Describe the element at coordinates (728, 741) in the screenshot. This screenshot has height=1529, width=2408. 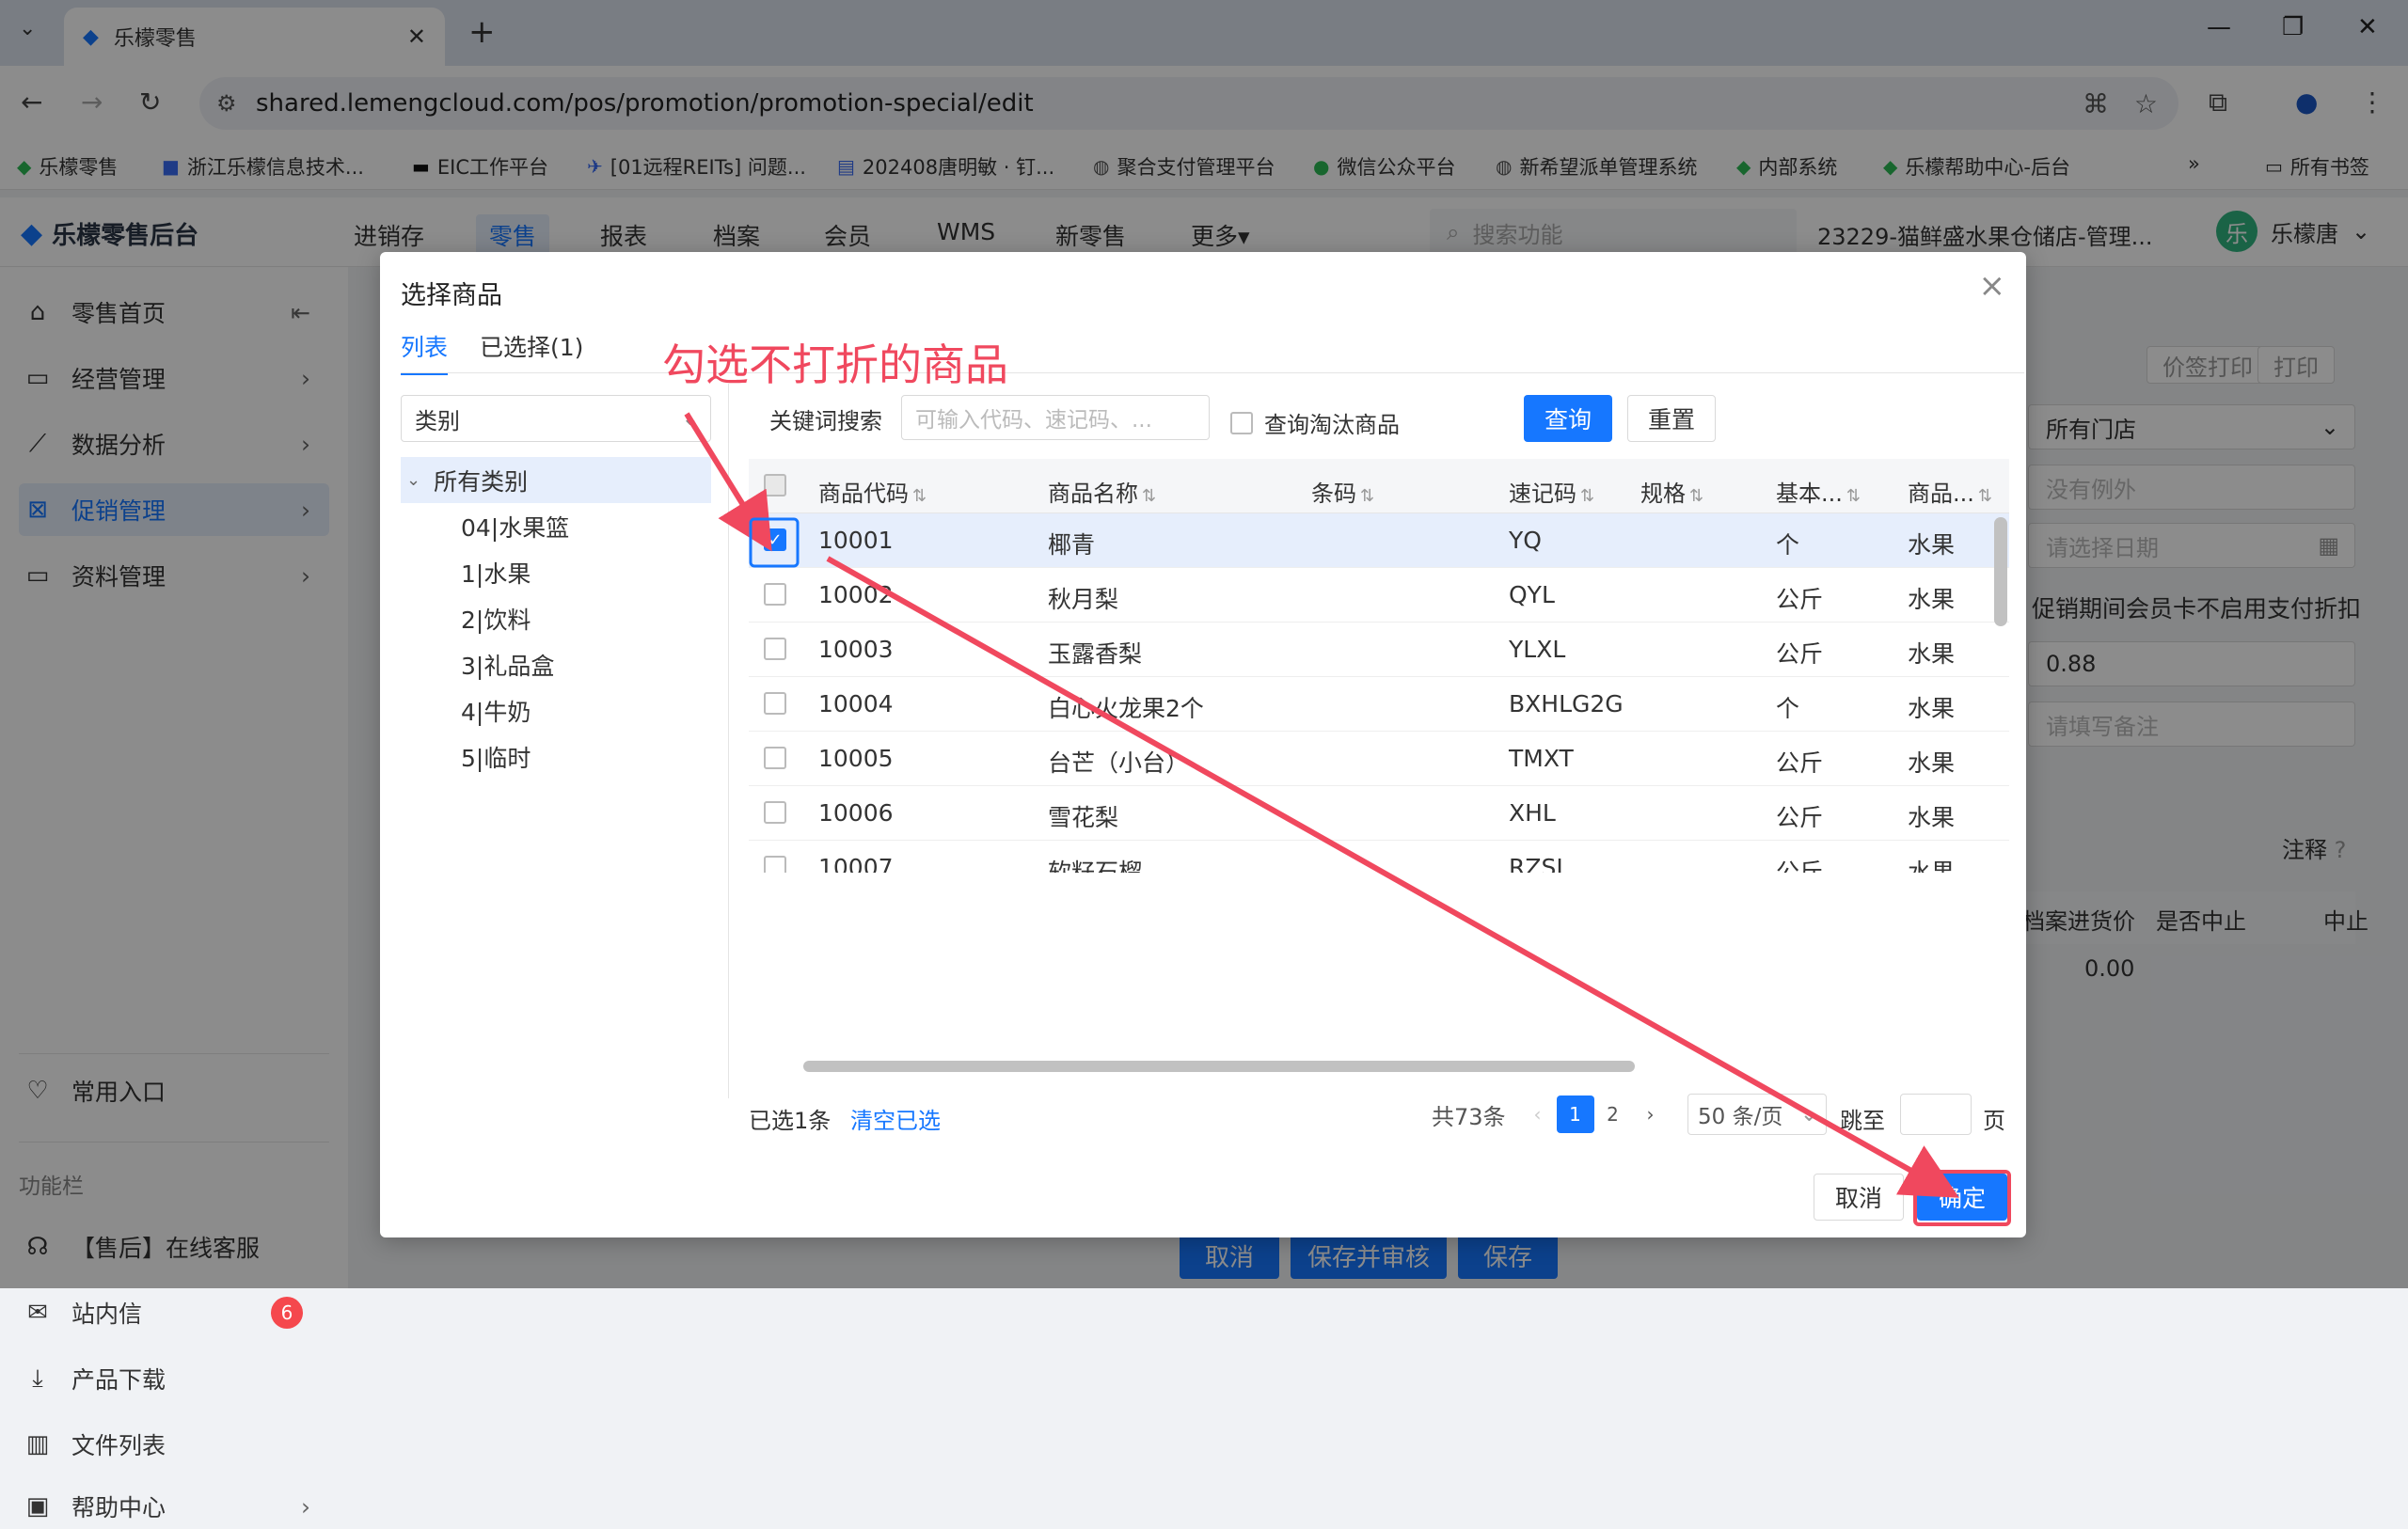
I see `panel-divider` at that location.